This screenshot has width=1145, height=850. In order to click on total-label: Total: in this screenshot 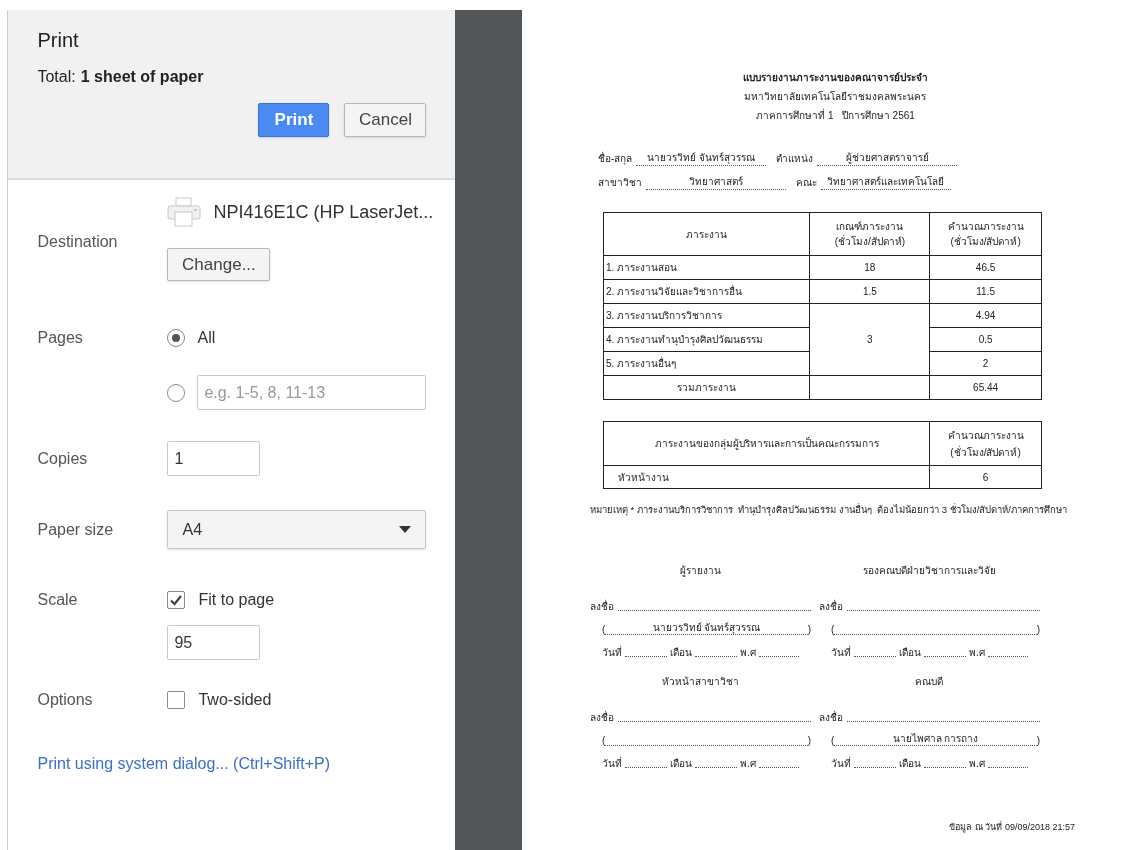, I will do `click(56, 77)`.